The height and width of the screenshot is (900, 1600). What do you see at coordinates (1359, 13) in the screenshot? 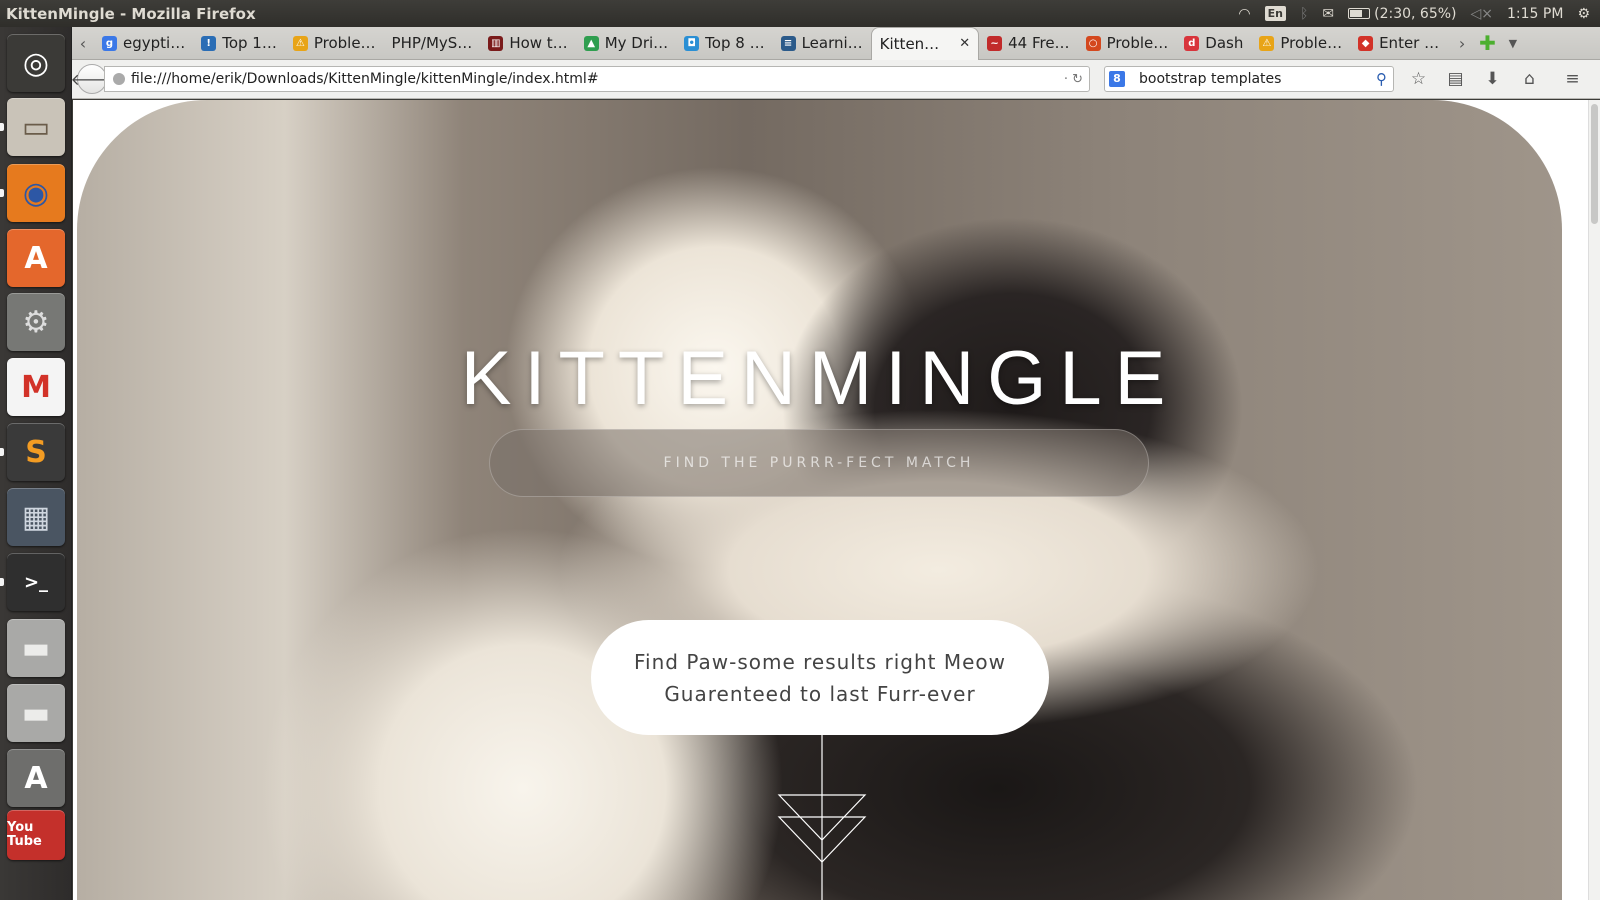
I see `battery-icon` at bounding box center [1359, 13].